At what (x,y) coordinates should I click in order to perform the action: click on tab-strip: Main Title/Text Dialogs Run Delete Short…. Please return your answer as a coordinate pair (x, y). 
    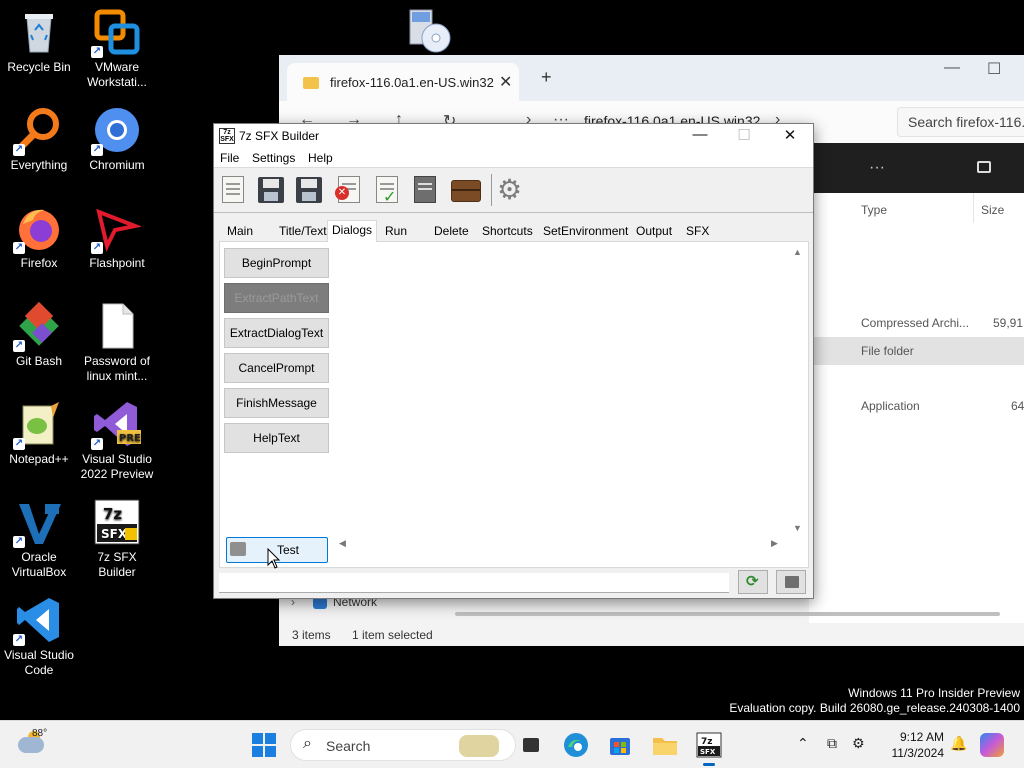
    Looking at the image, I should click on (514, 231).